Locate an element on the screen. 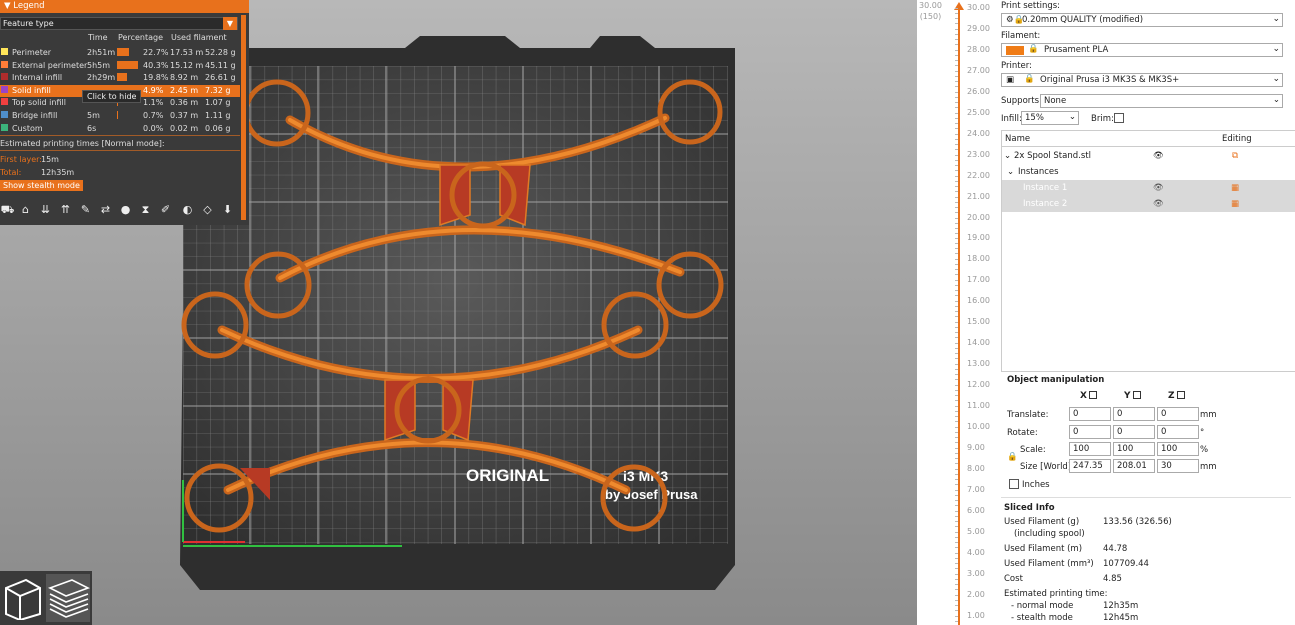 The image size is (1295, 625). slider-tick-label: 18.00 is located at coordinates (978, 259).